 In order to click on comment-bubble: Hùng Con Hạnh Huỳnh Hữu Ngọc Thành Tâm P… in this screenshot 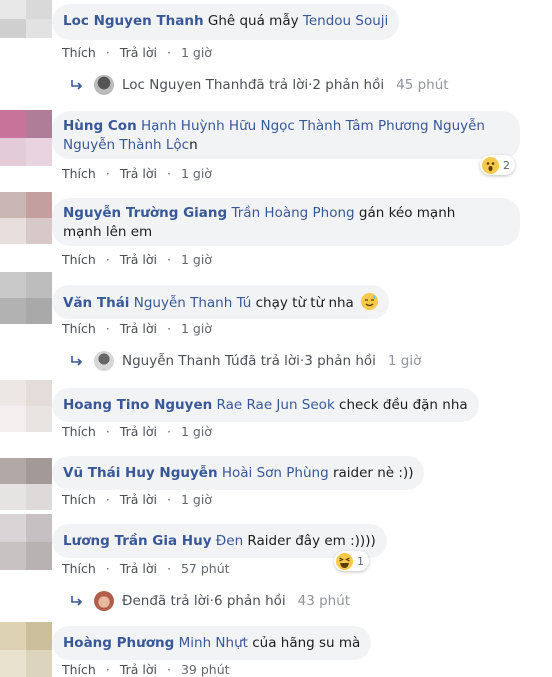, I will do `click(286, 135)`.